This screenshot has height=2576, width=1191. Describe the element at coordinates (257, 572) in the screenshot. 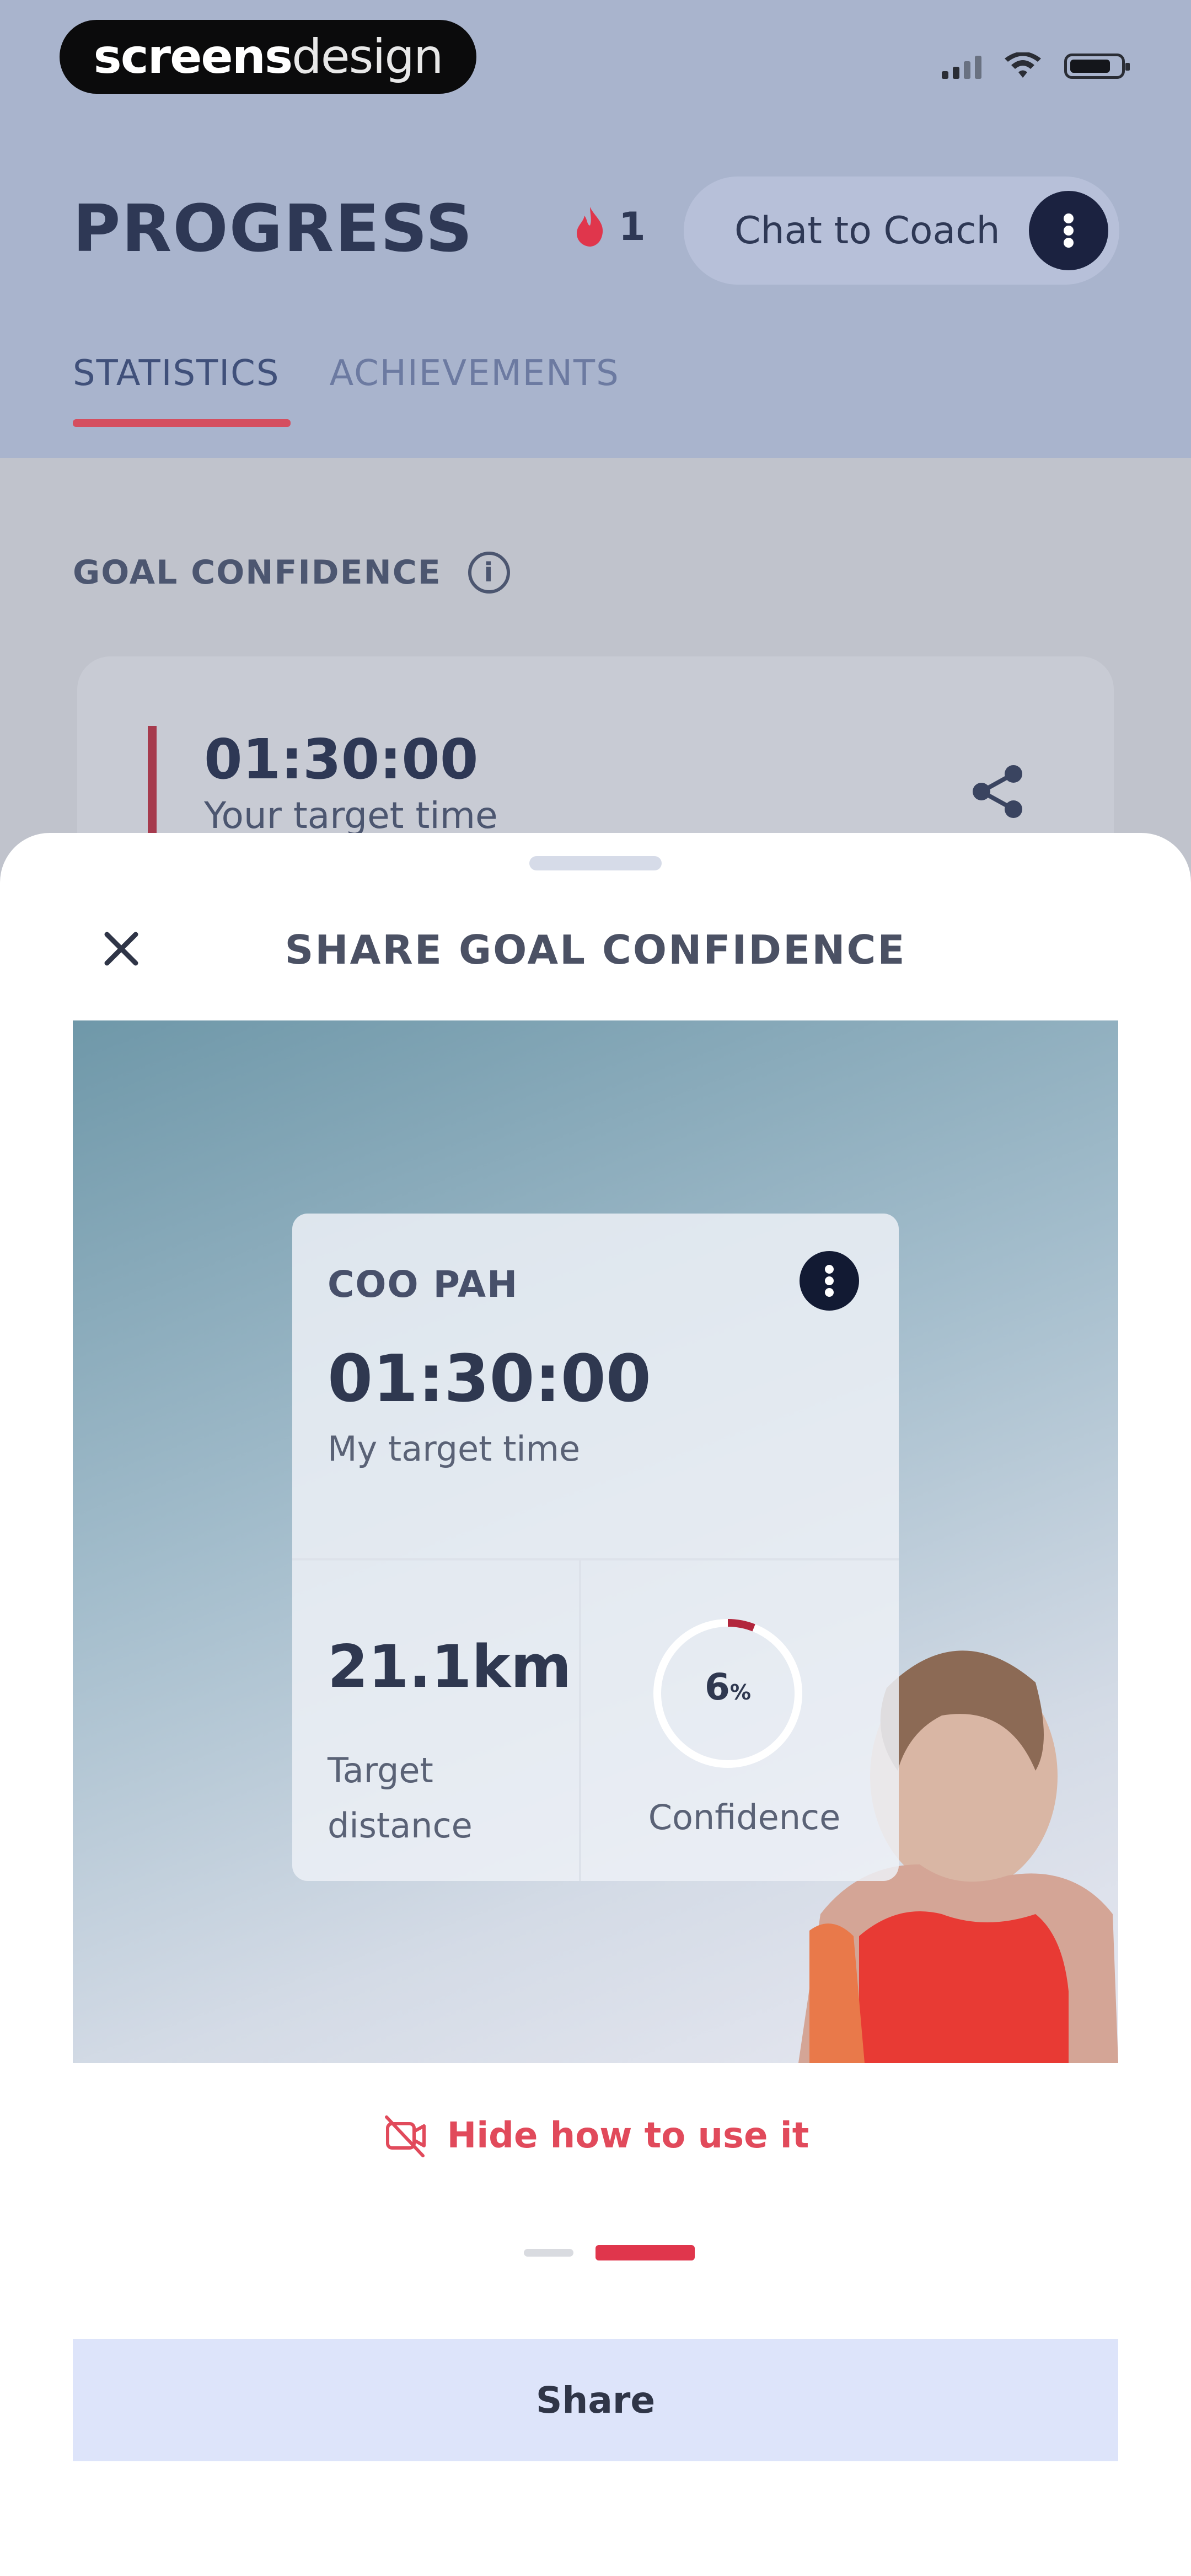

I see `goal-confidence-label: GOAL CONFIDENCE` at that location.